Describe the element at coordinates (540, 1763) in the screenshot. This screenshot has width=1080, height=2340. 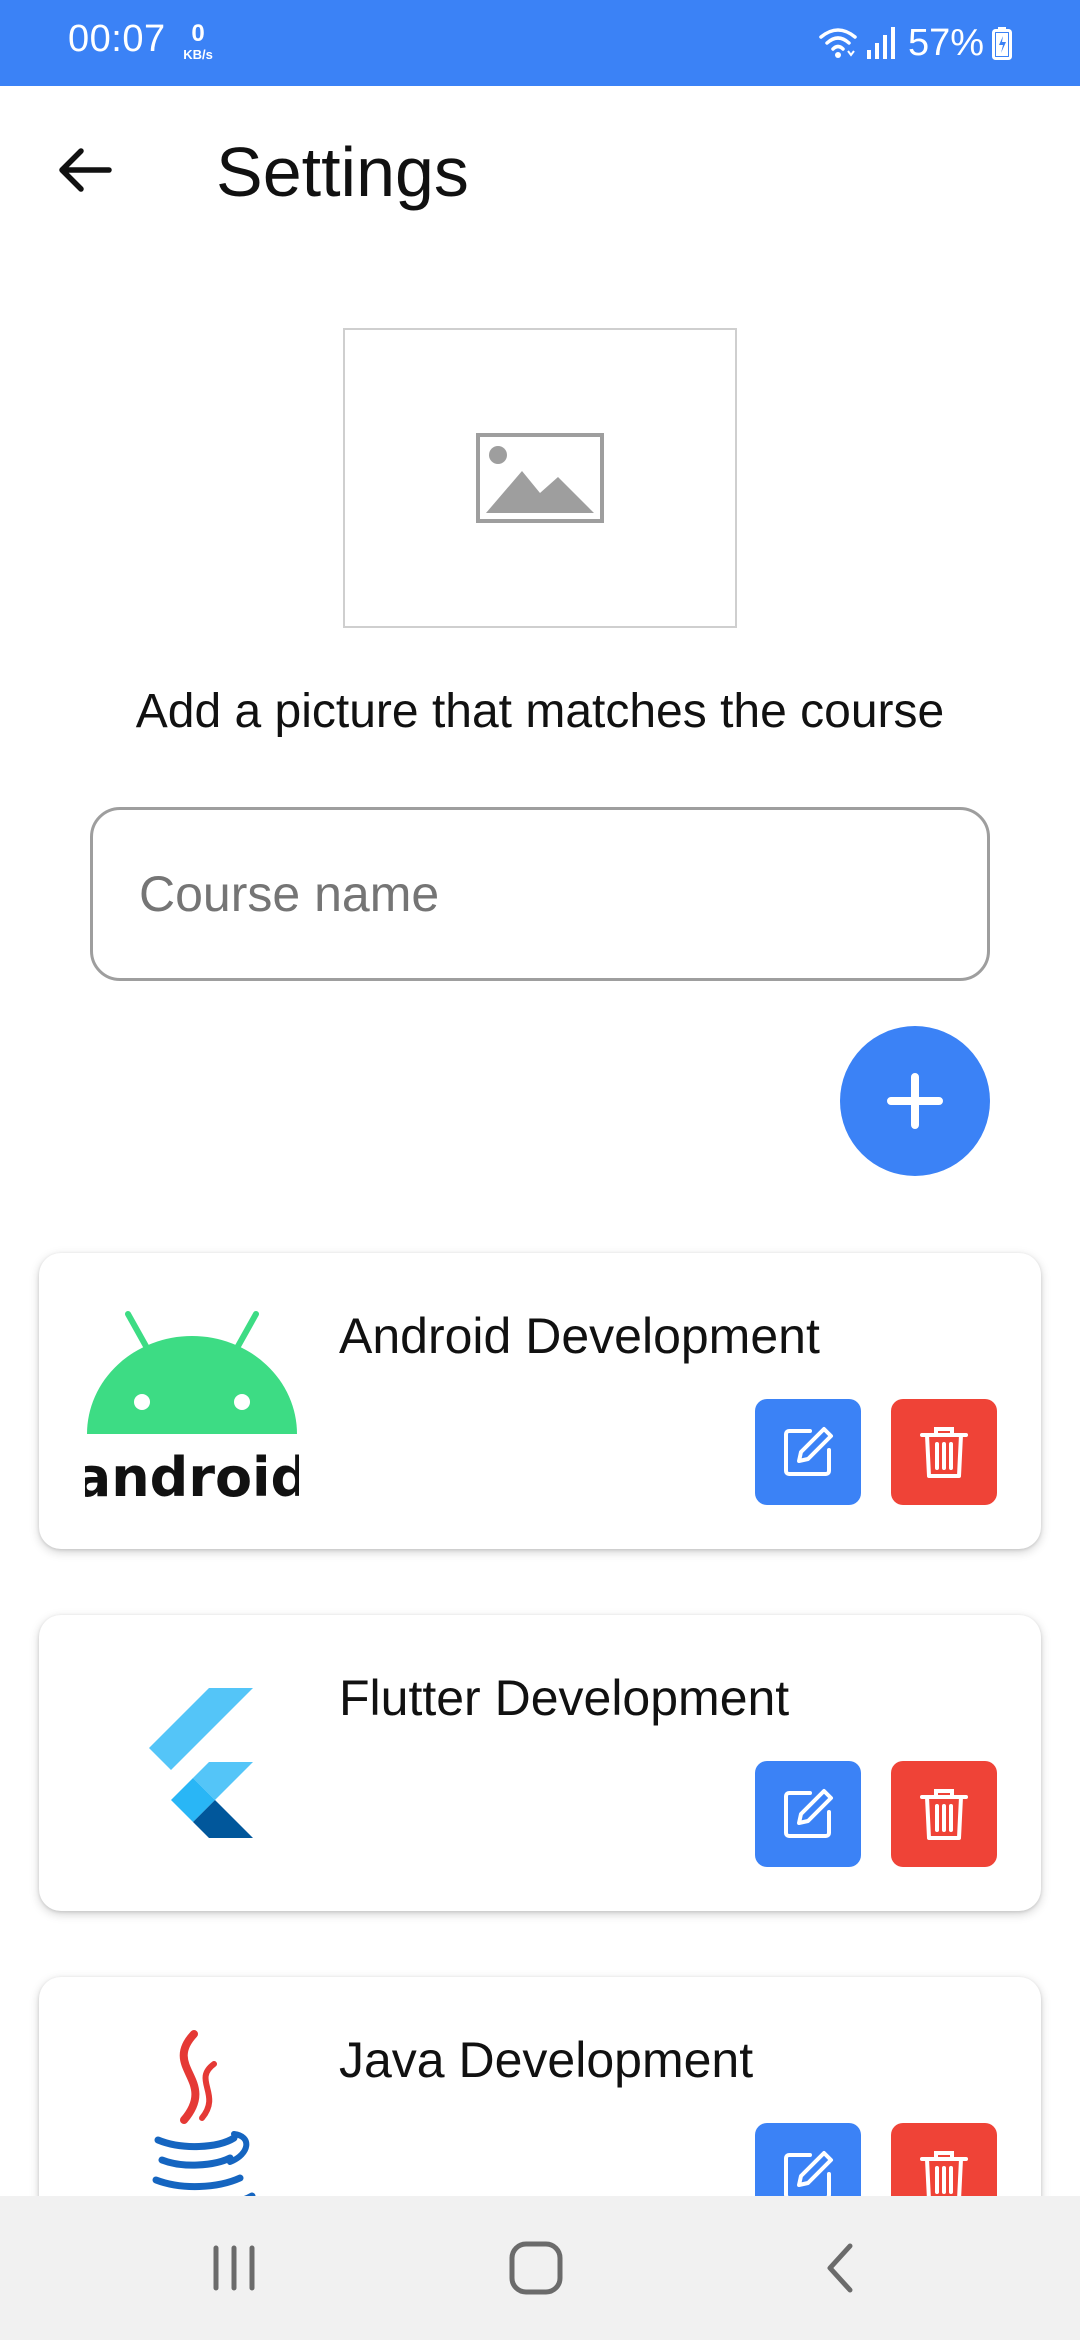
I see `course-card-flutter: Flutter Development` at that location.